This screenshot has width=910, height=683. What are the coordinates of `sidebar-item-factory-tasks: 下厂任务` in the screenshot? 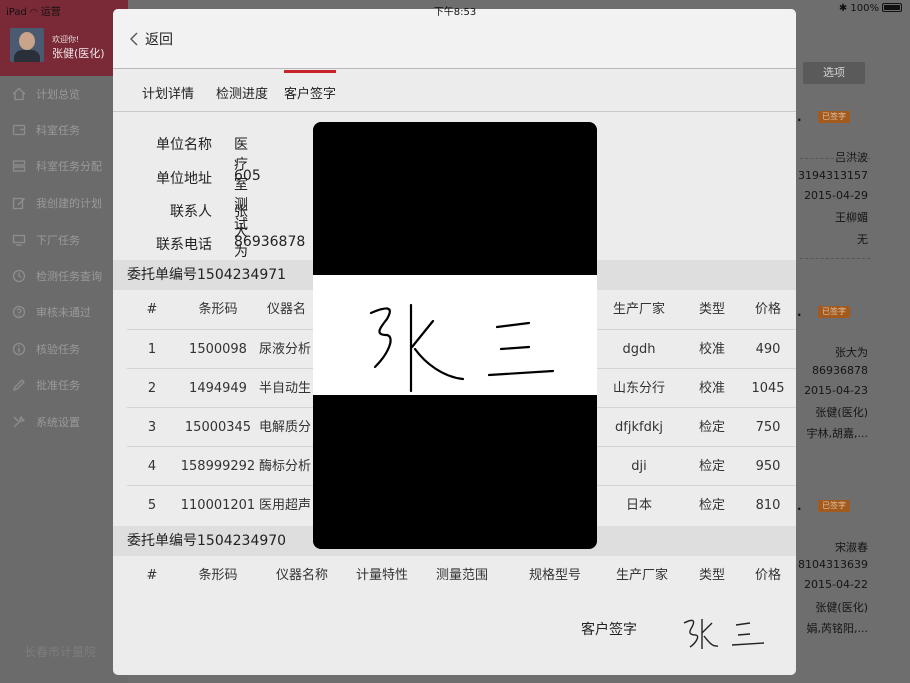 It's located at (70, 240).